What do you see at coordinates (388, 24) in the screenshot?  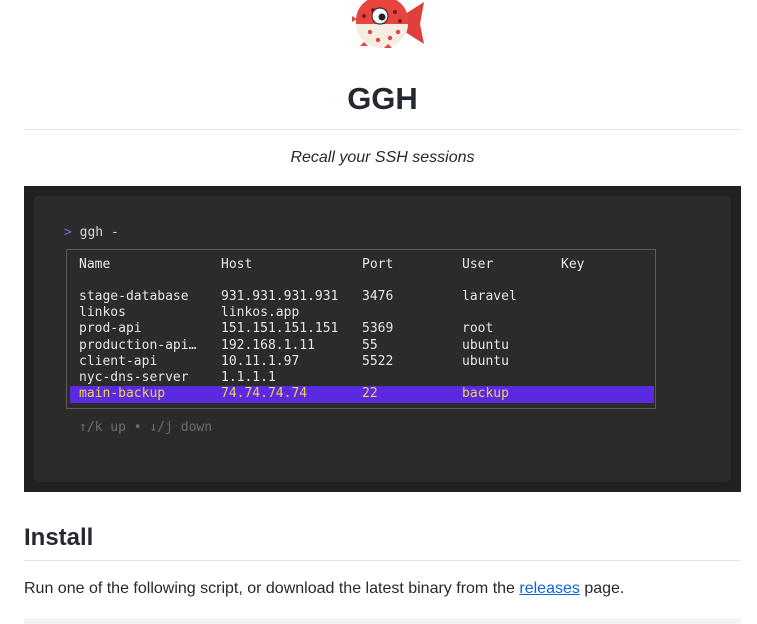 I see `pufferfish-logo-icon` at bounding box center [388, 24].